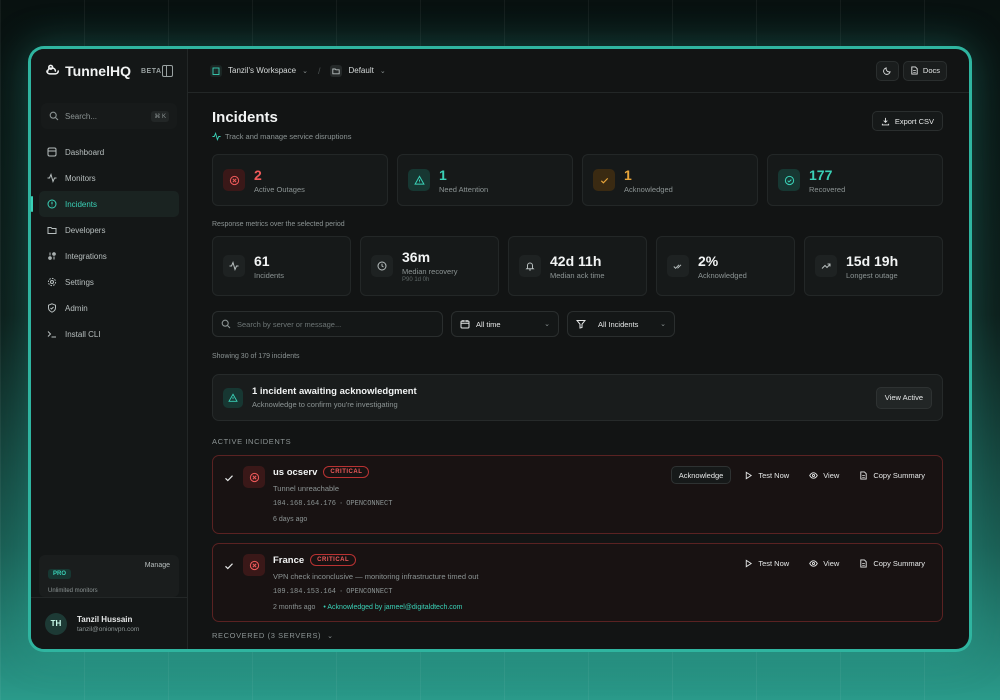 The image size is (1000, 700). What do you see at coordinates (443, 174) in the screenshot?
I see `stat-value: 1` at bounding box center [443, 174].